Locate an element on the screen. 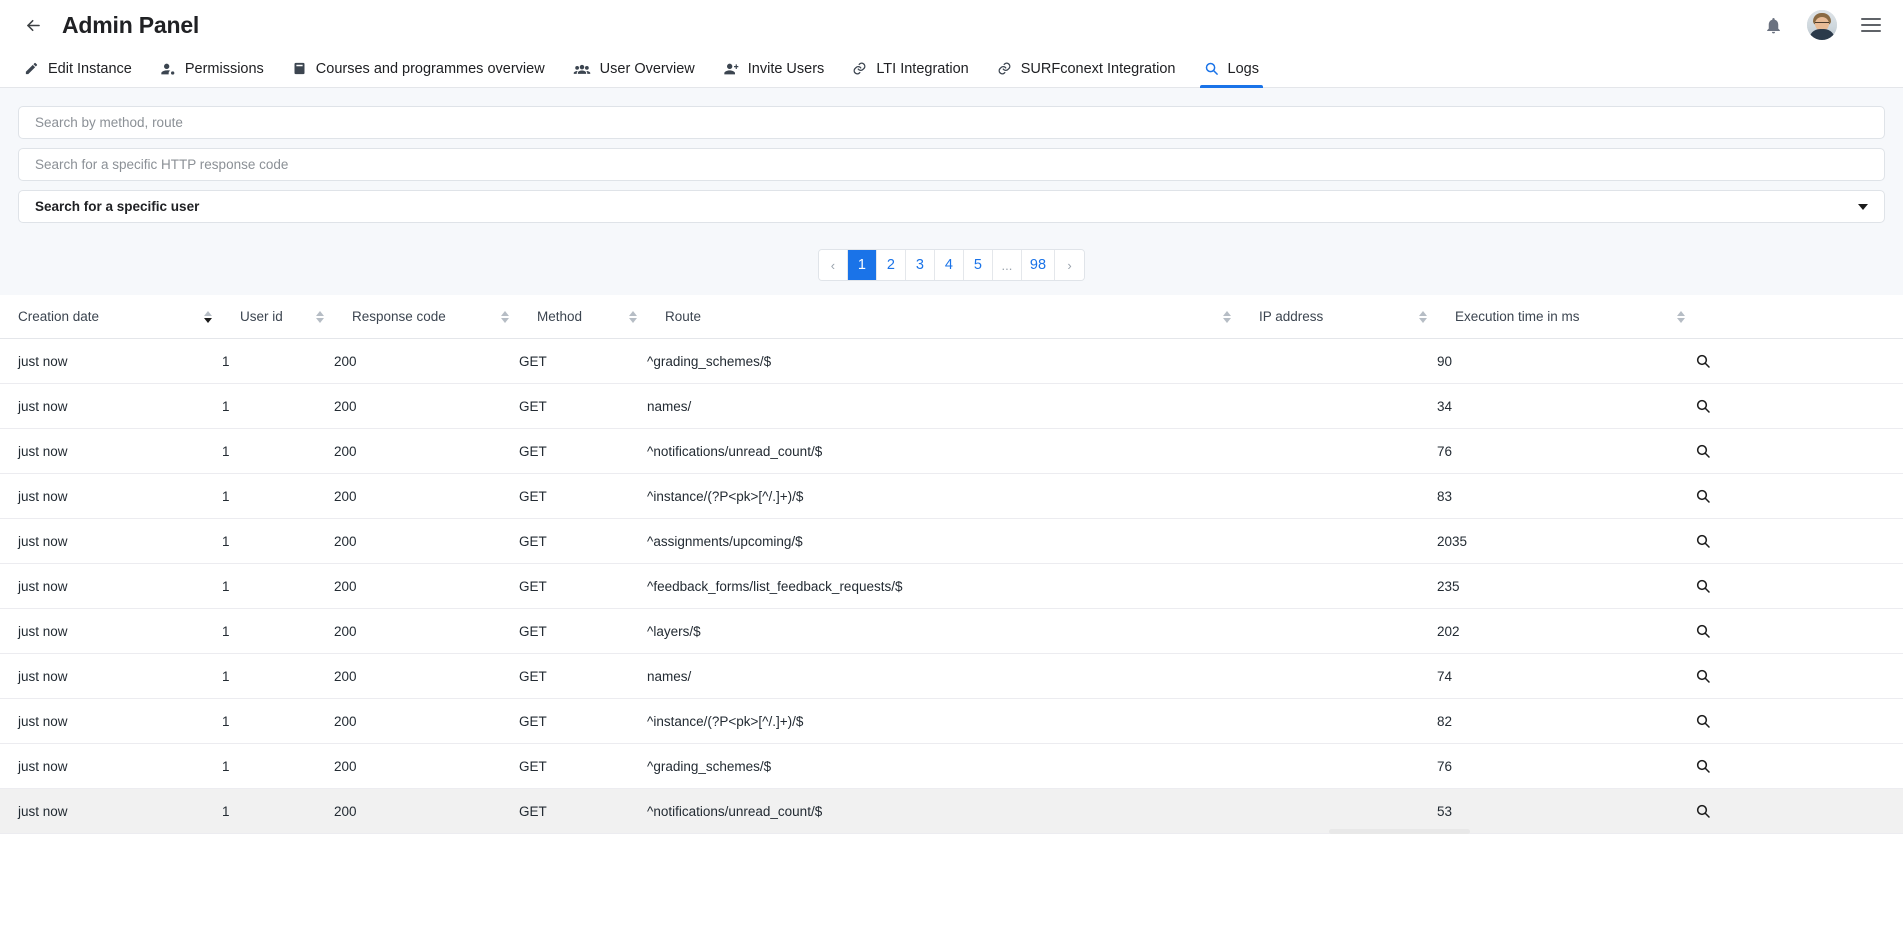 The width and height of the screenshot is (1903, 936). tab-surfconext-integration: SURFconext Integration is located at coordinates (1086, 68).